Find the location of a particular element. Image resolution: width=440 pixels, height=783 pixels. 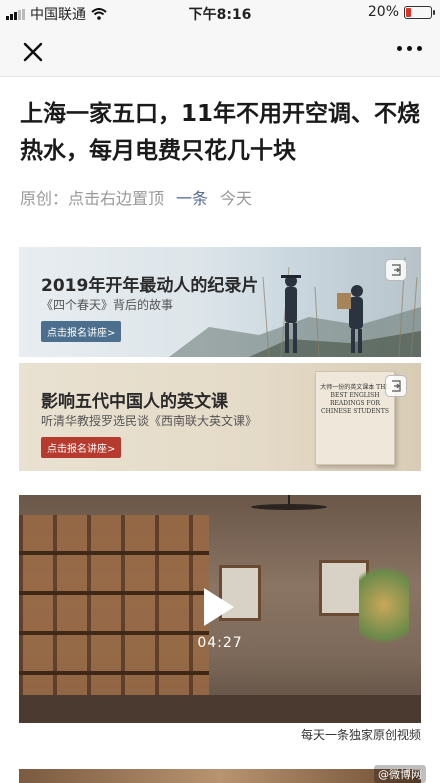

next-image-preview is located at coordinates (220, 776).